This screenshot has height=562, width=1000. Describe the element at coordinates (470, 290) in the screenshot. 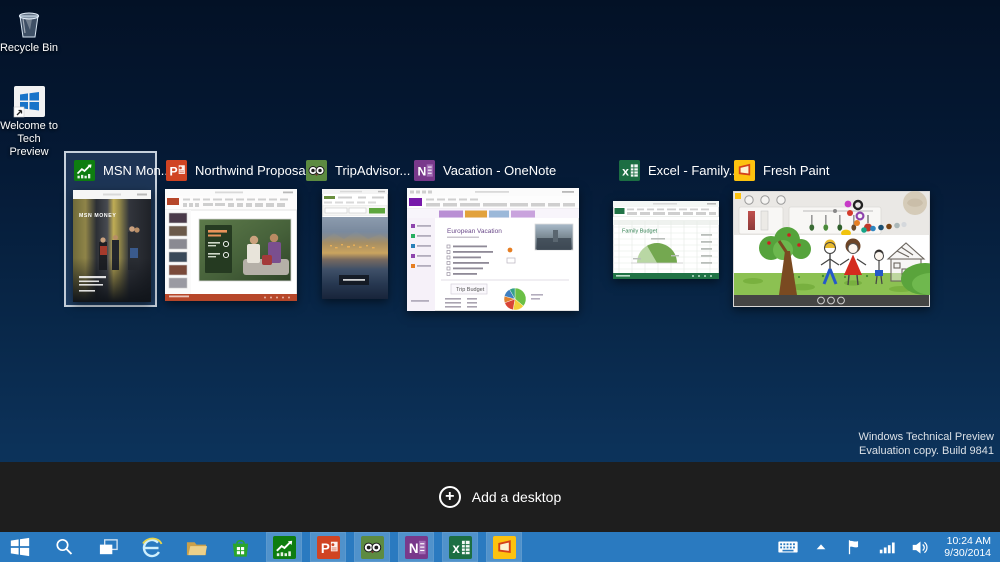

I see `svg-text: Trip Budget` at that location.